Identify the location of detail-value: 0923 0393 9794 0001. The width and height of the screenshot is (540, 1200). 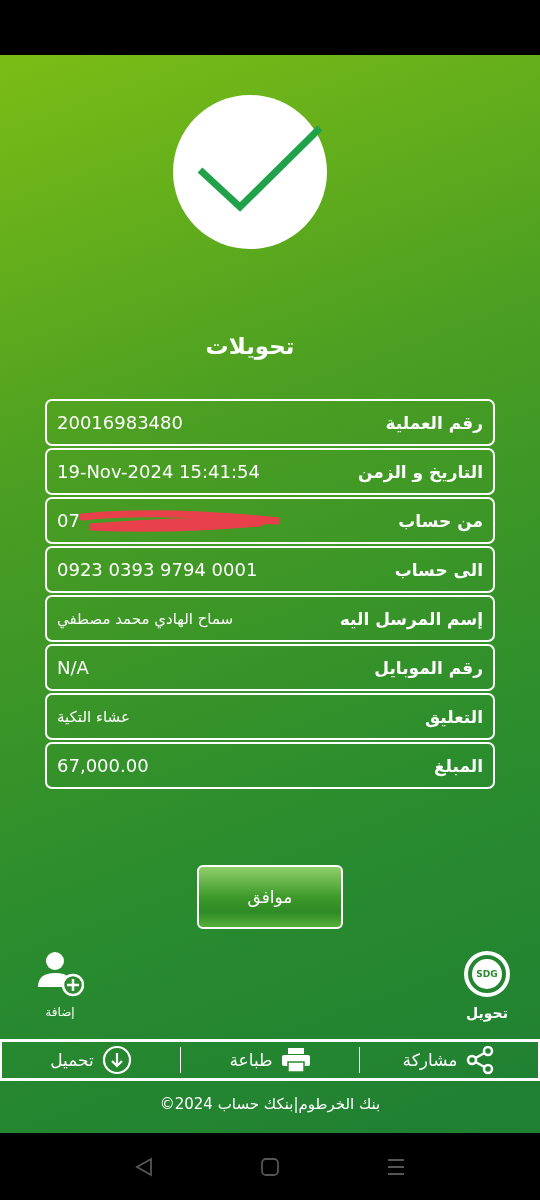
(157, 569).